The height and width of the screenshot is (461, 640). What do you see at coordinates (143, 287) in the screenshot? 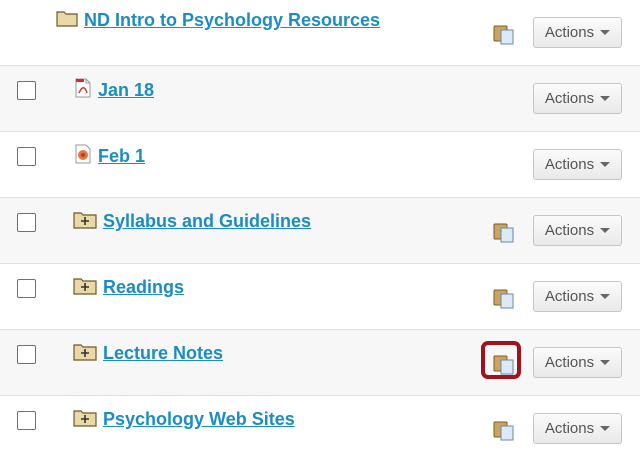
I see `folder-link-readings: Readings` at bounding box center [143, 287].